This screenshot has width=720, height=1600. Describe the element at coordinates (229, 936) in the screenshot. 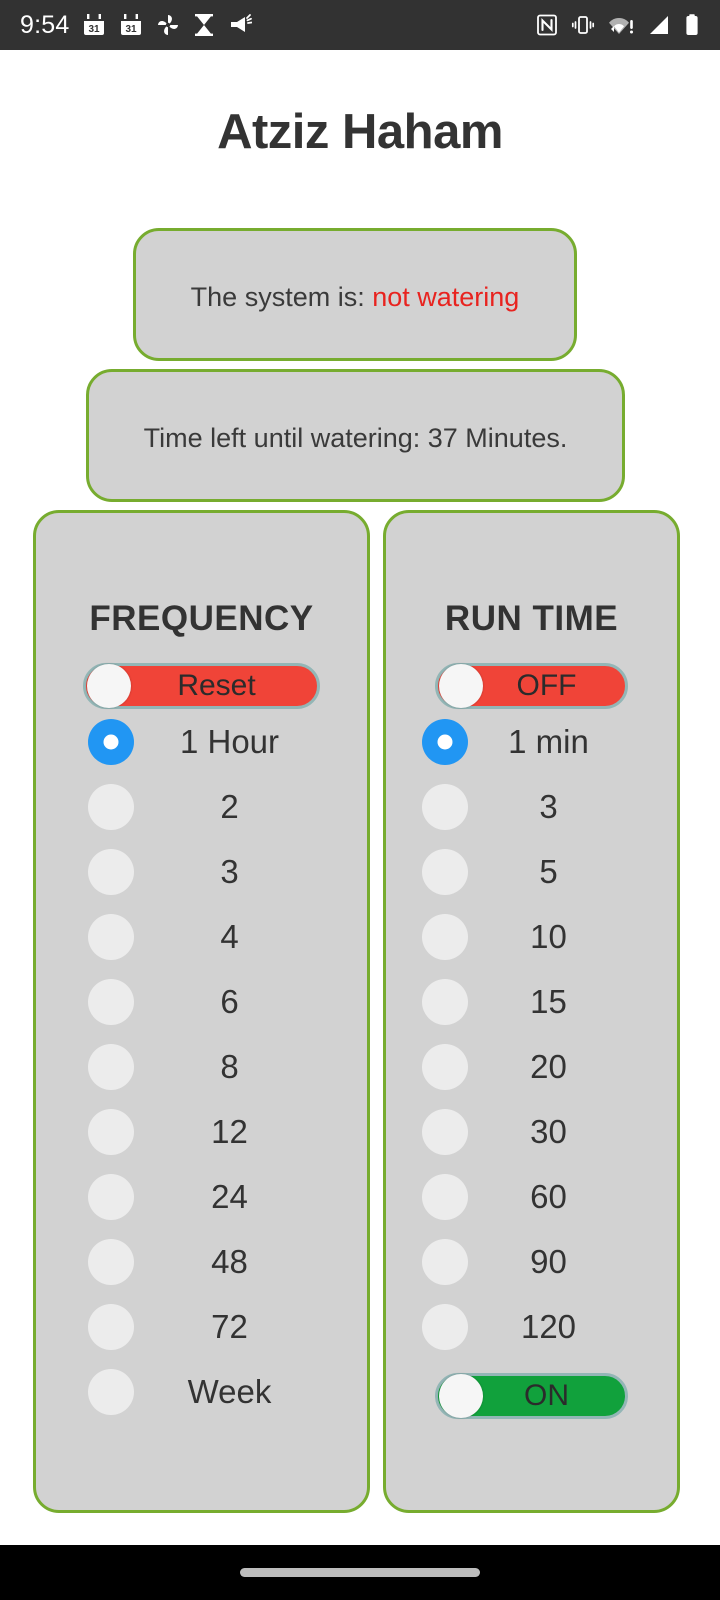

I see `frequency-option-label: 4` at that location.